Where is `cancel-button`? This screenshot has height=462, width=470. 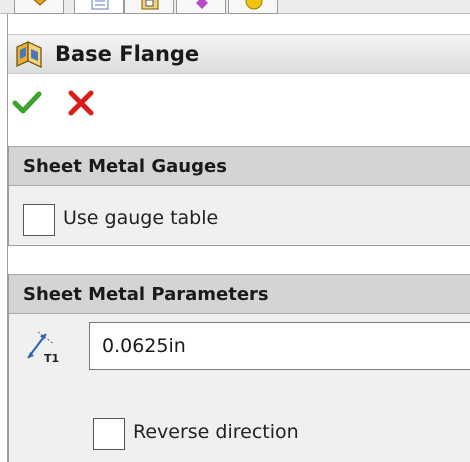
cancel-button is located at coordinates (81, 103).